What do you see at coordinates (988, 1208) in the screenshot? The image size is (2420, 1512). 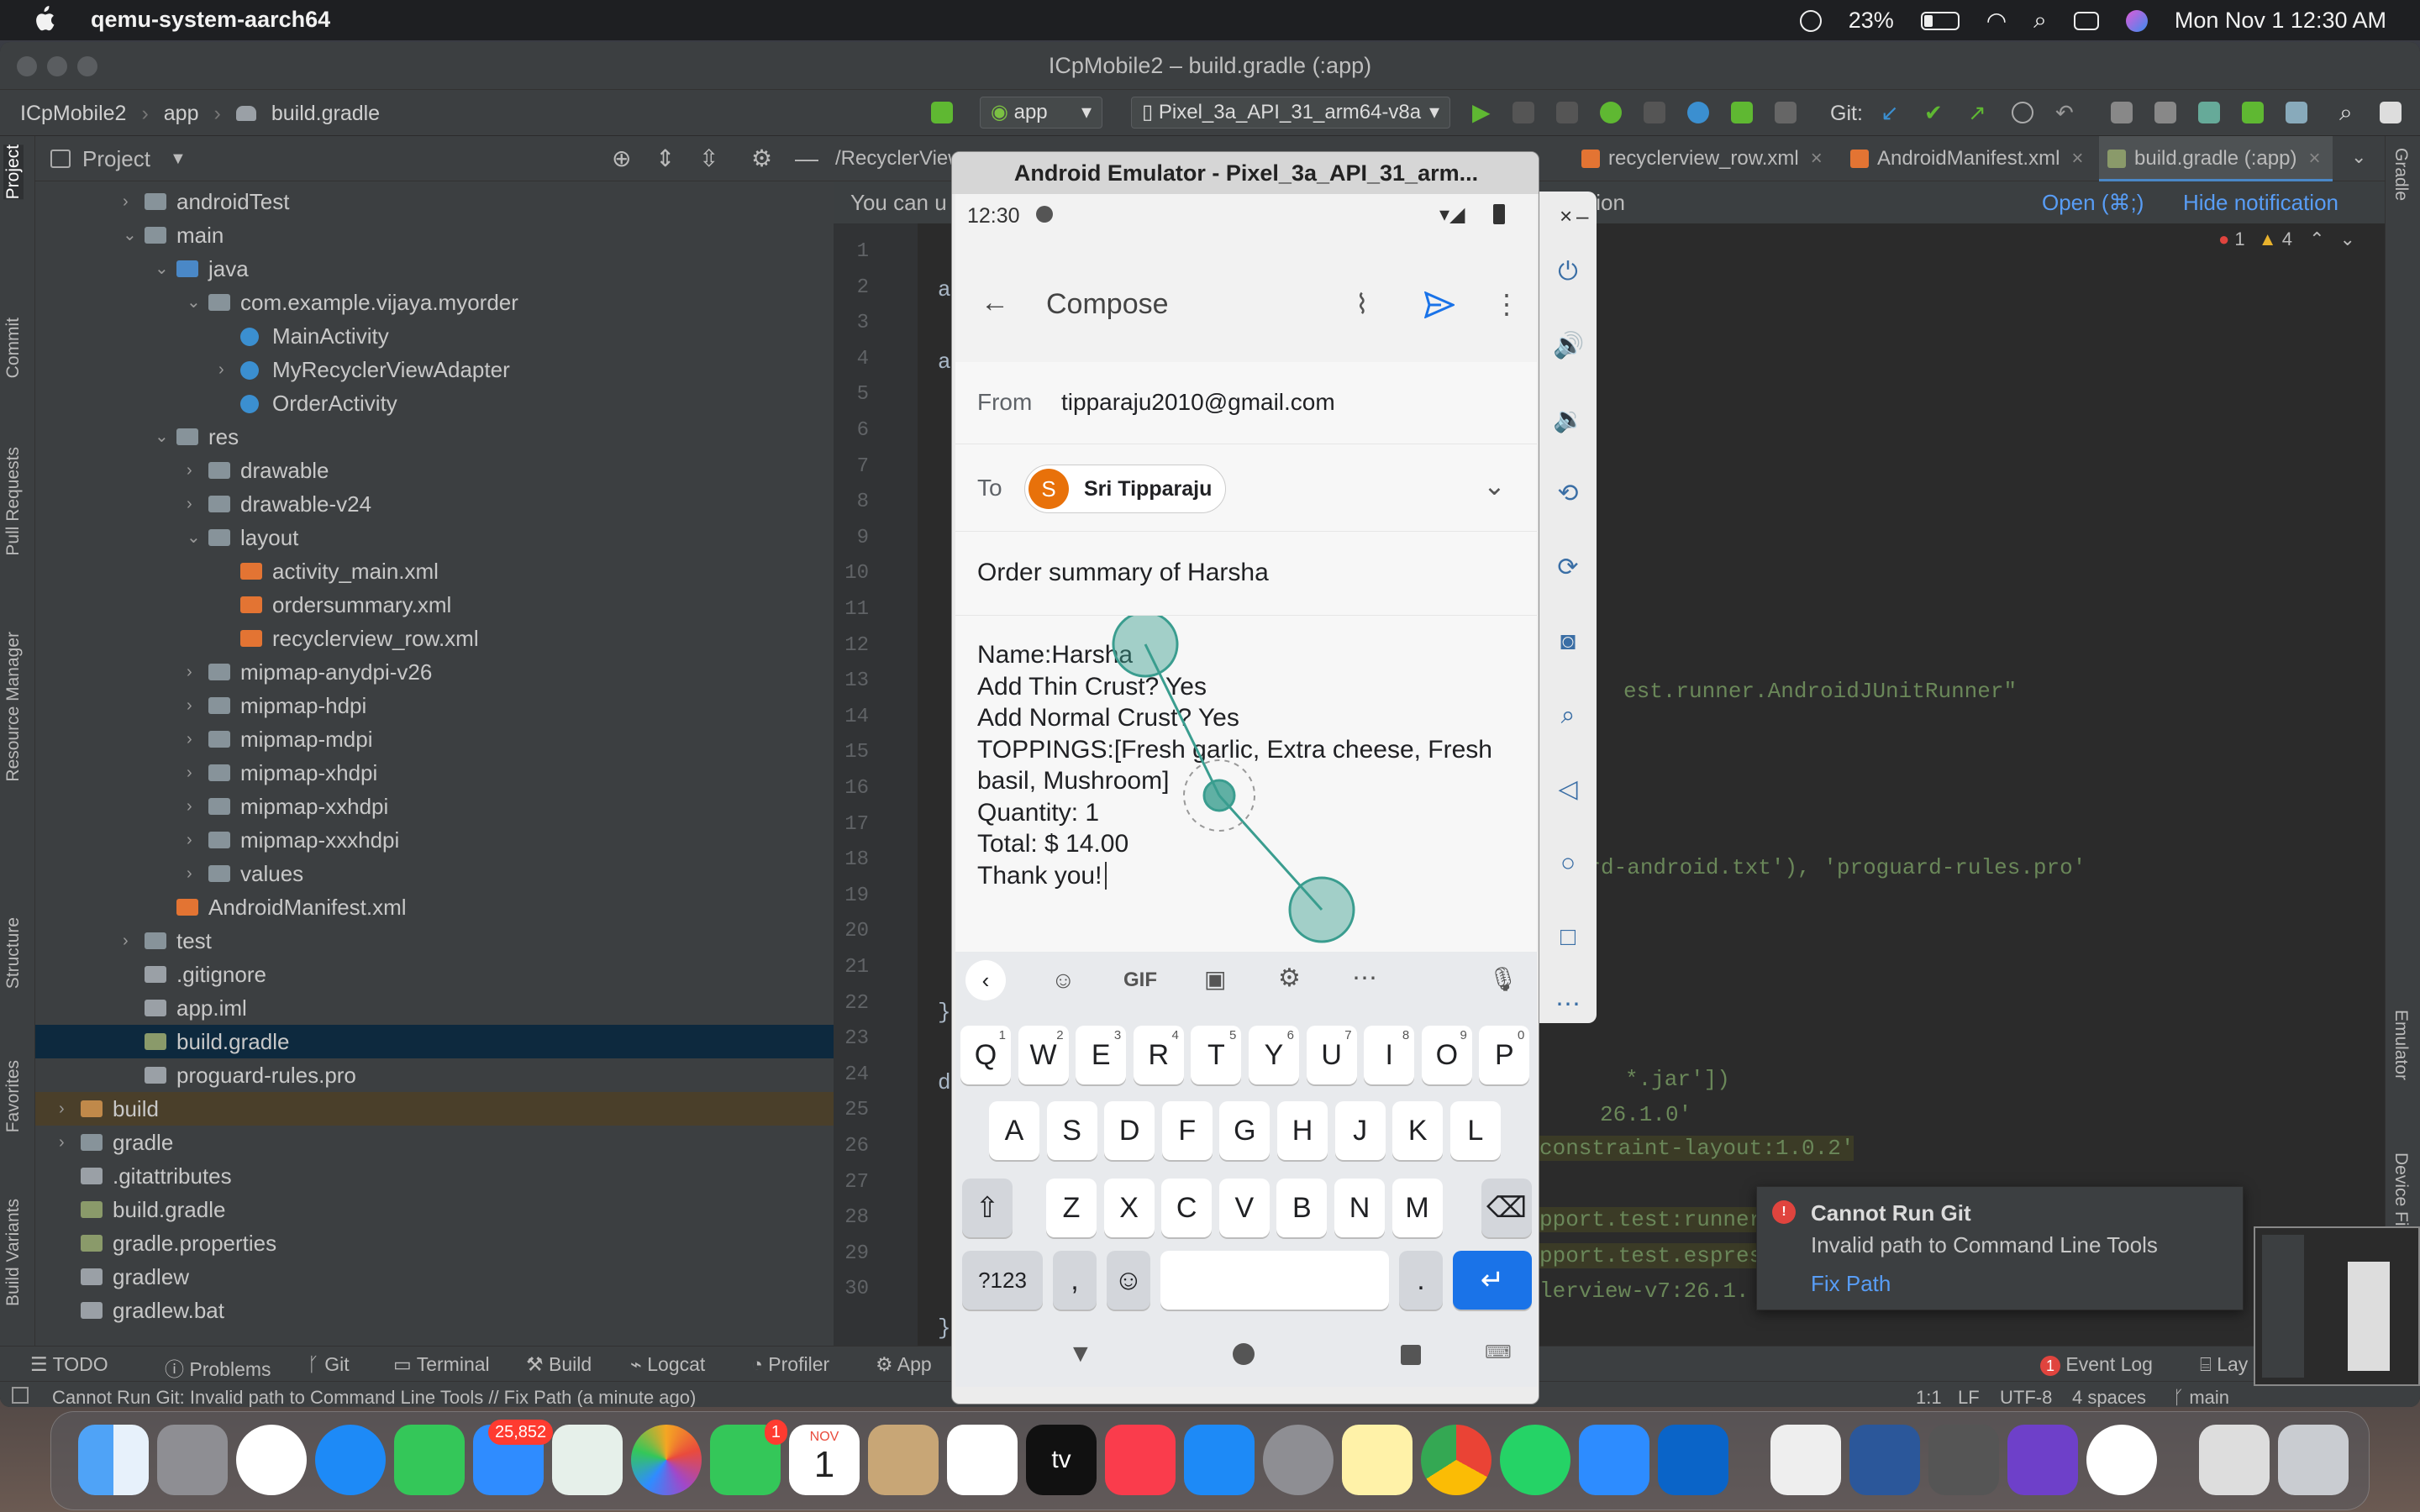 I see `shift-key: ⇧` at bounding box center [988, 1208].